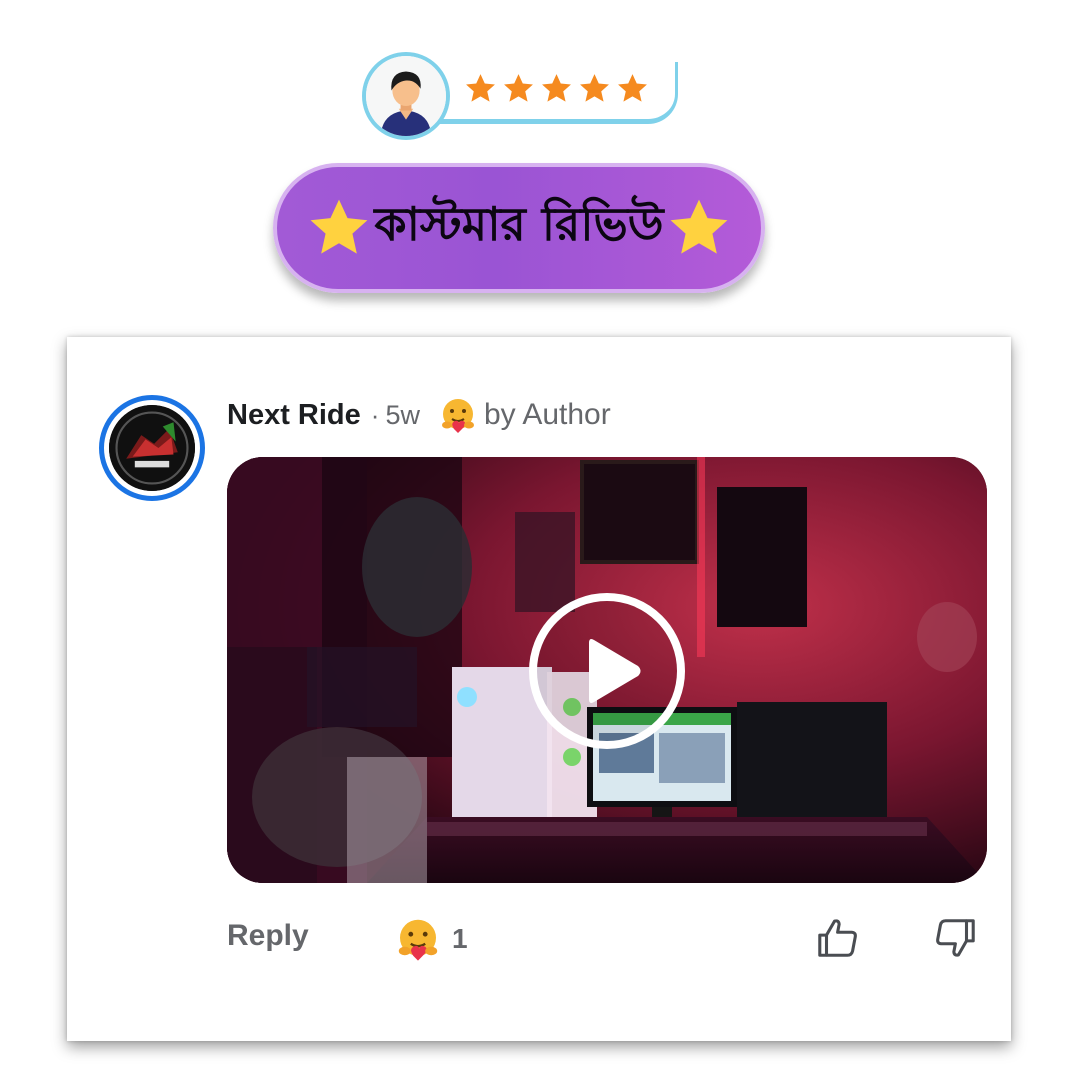 The image size is (1080, 1080). Describe the element at coordinates (547, 414) in the screenshot. I see `author-badge-label: by Author` at that location.